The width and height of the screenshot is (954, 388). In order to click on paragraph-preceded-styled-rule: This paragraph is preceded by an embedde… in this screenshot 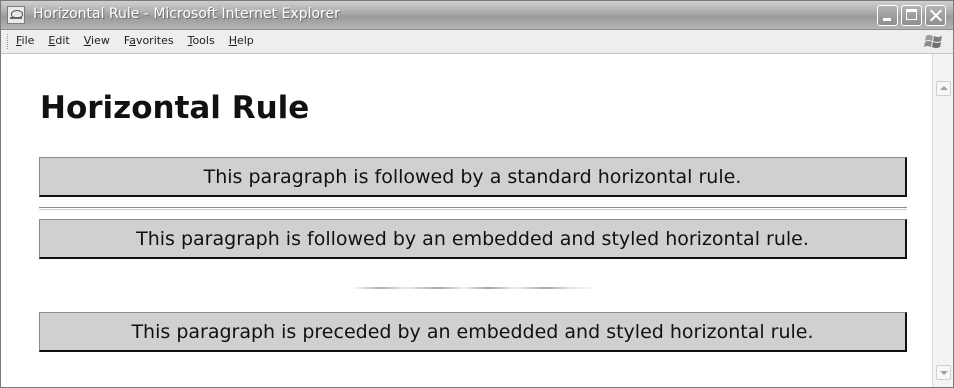, I will do `click(473, 332)`.